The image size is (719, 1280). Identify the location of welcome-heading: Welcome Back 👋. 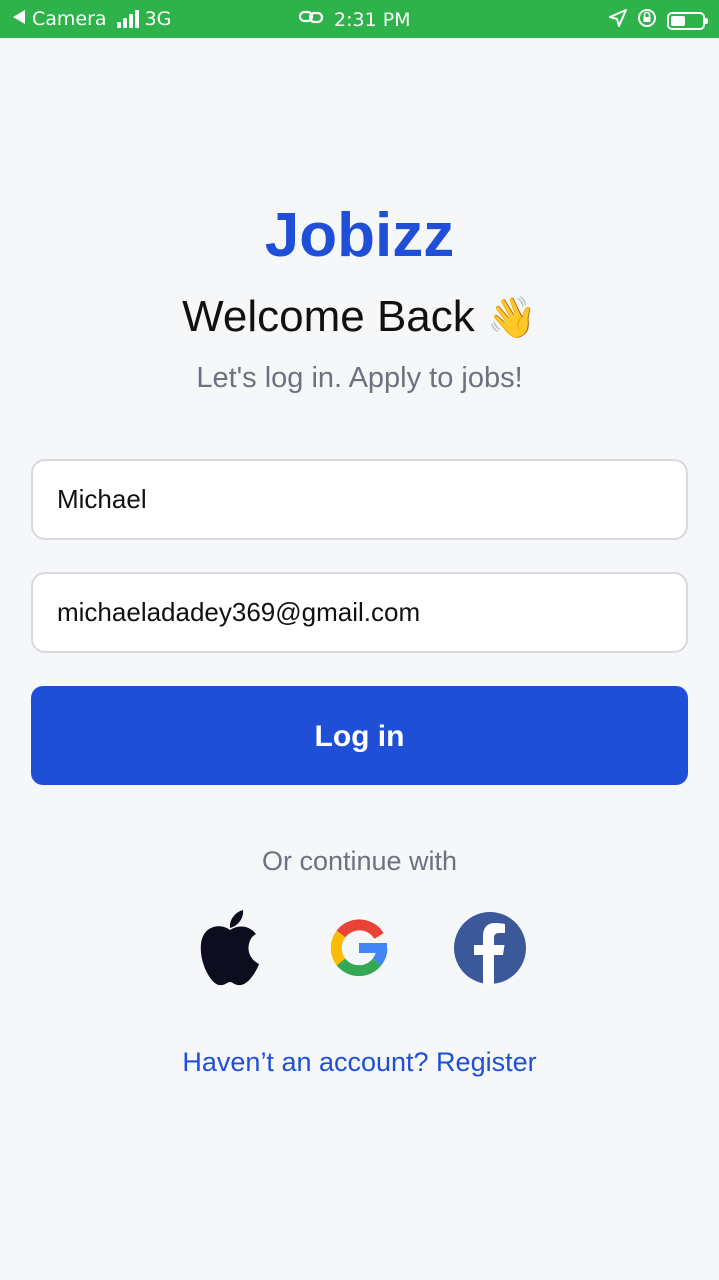
(359, 317).